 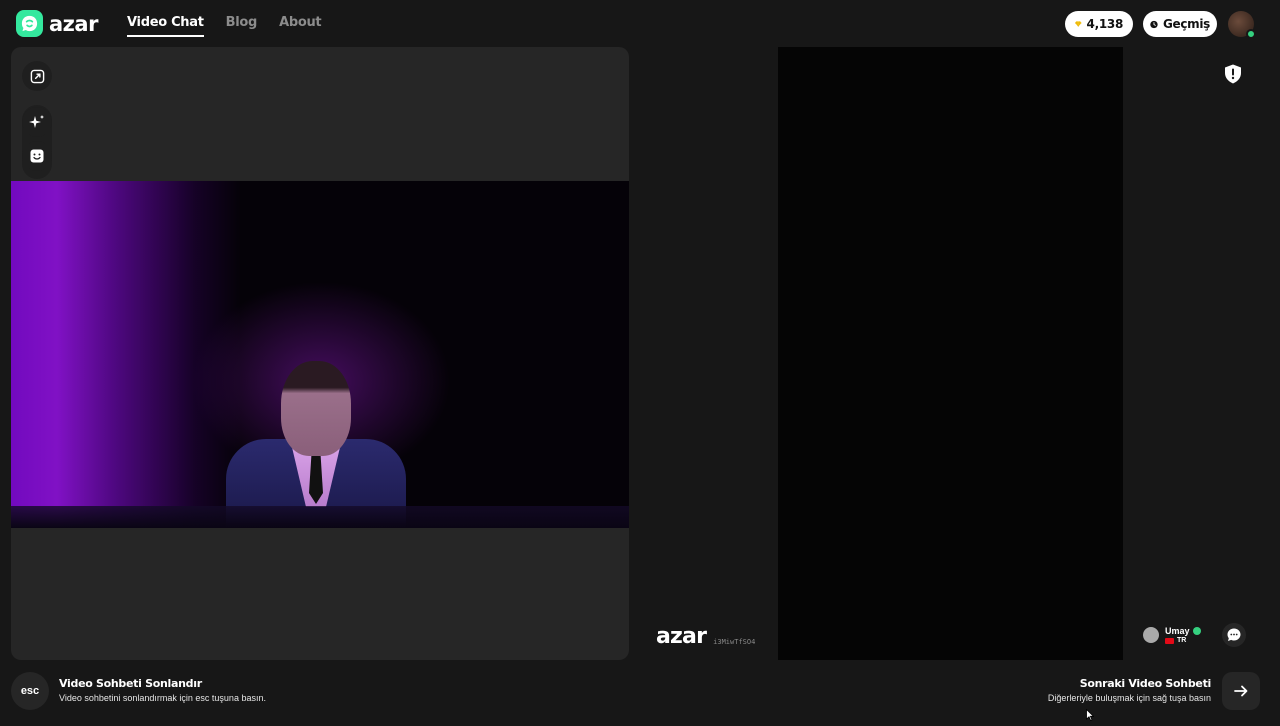 I want to click on expand-button, so click(x=37, y=76).